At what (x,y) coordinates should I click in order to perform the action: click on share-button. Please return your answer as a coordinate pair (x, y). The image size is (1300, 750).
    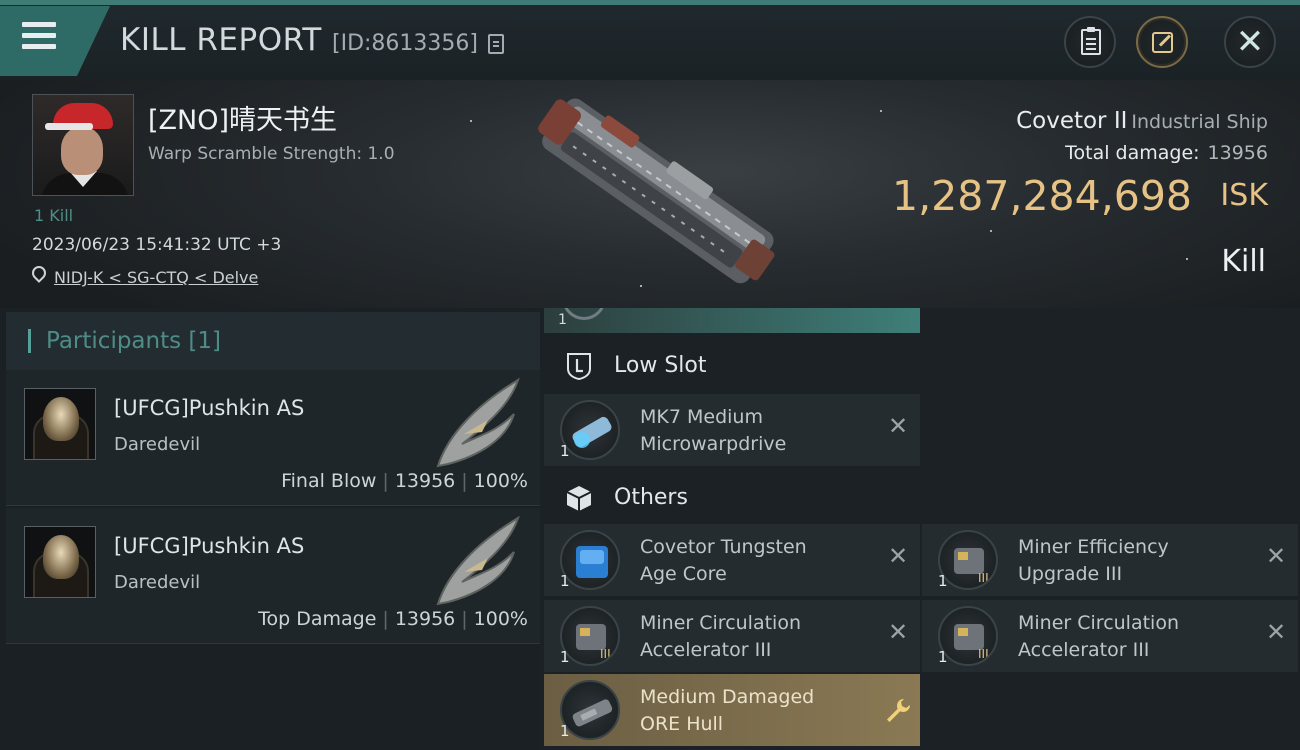
    Looking at the image, I should click on (1162, 42).